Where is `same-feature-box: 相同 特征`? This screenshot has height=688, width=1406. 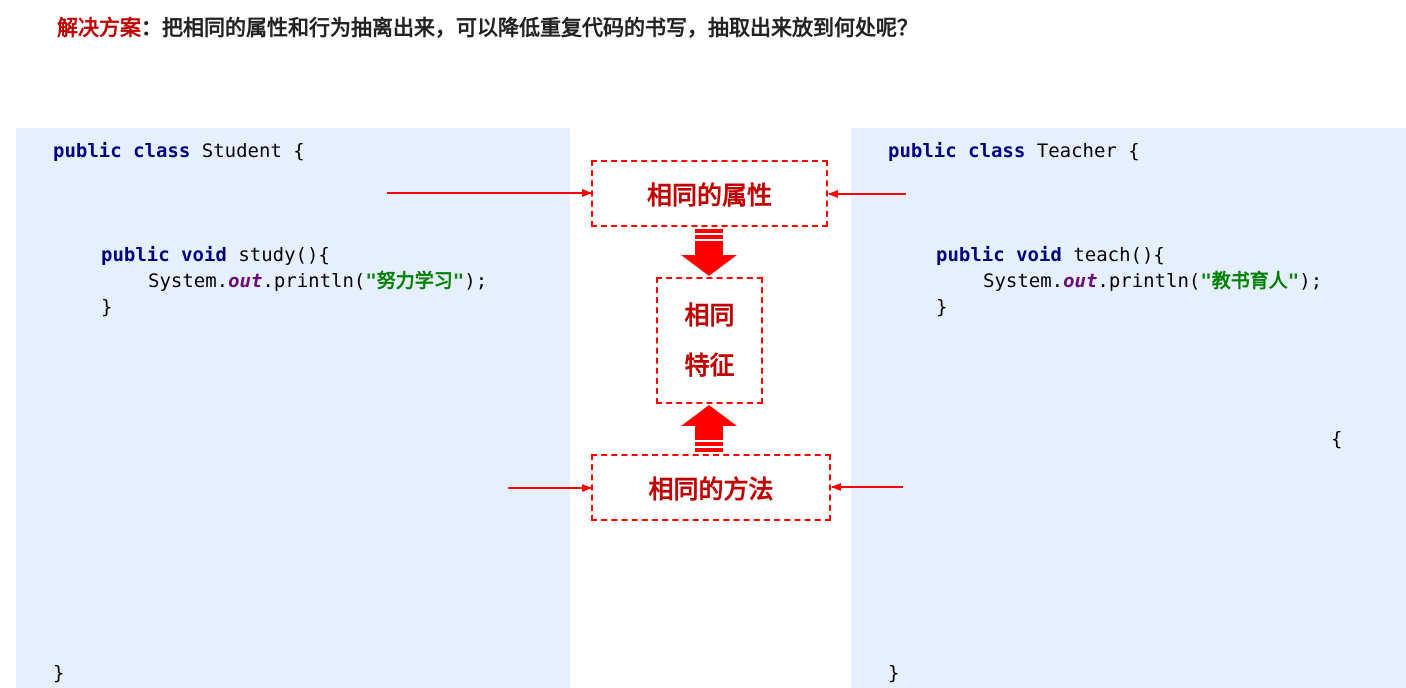 same-feature-box: 相同 特征 is located at coordinates (709, 340).